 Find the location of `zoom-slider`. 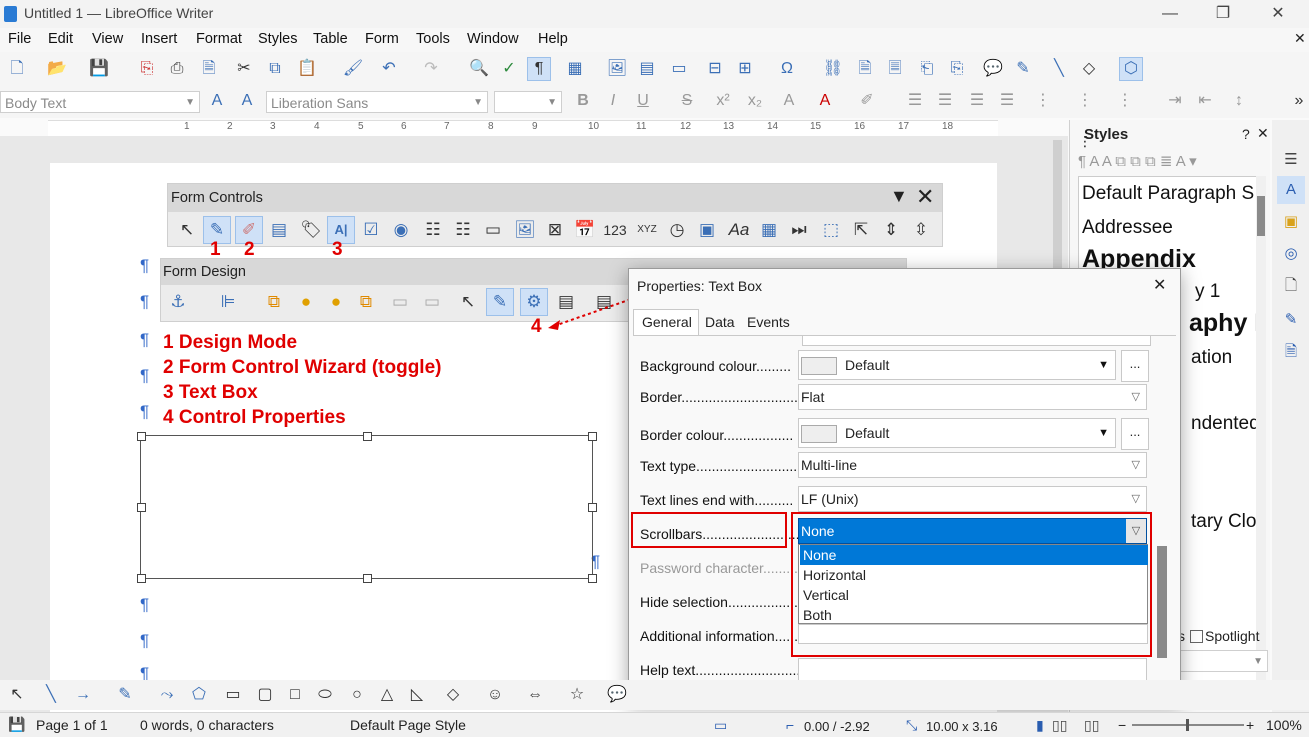

zoom-slider is located at coordinates (1188, 725).